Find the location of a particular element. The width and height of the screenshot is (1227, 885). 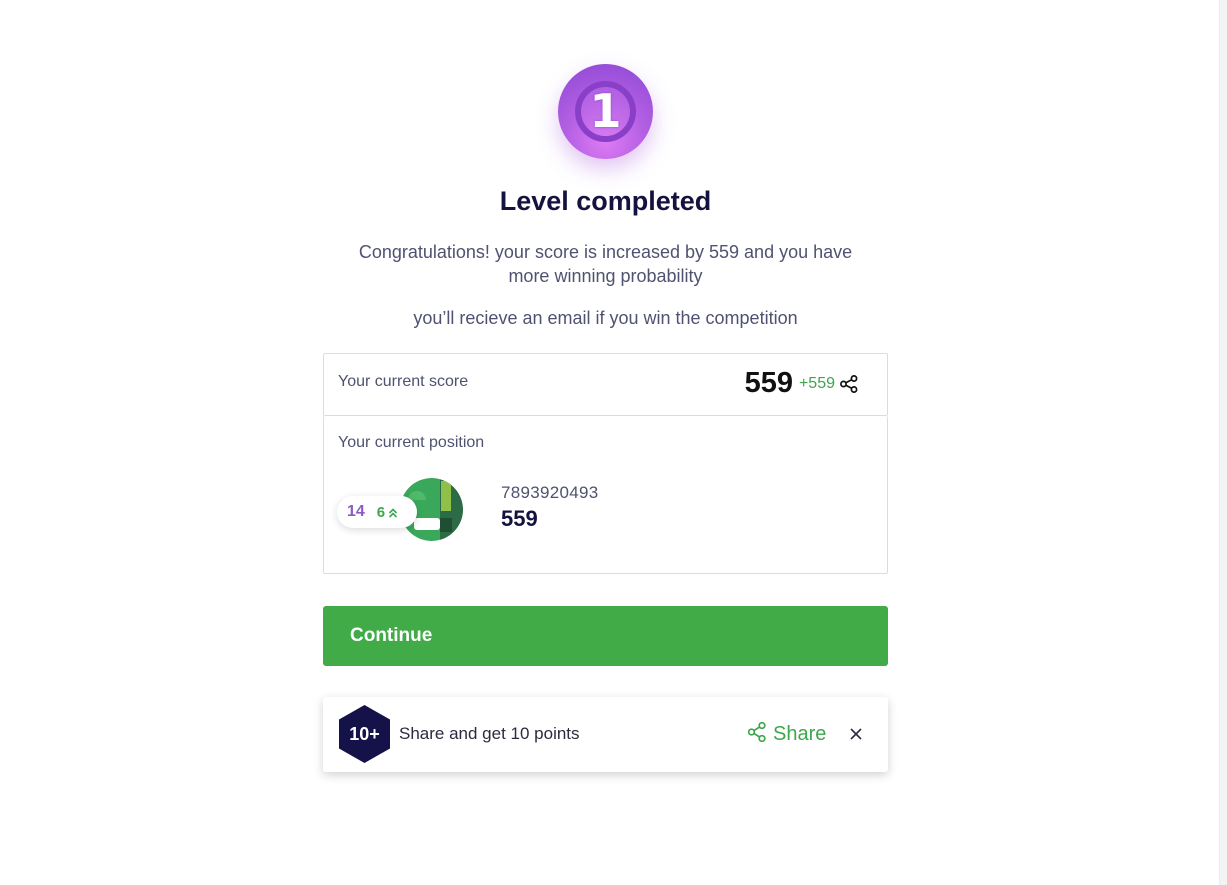

share-button-label: Share is located at coordinates (800, 734).